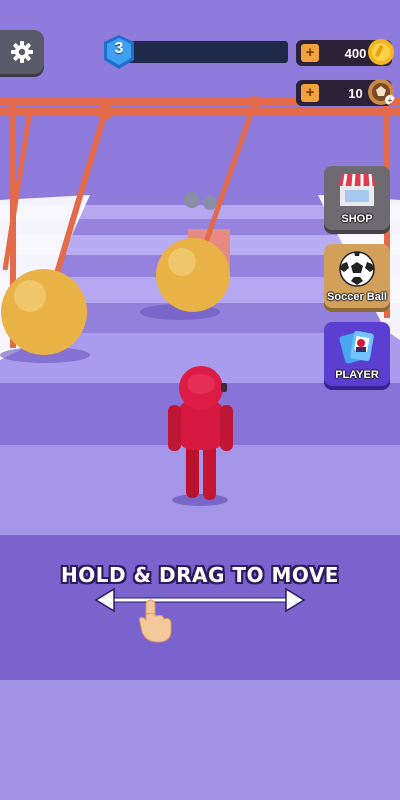 Image resolution: width=400 pixels, height=800 pixels. What do you see at coordinates (357, 219) in the screenshot?
I see `shop-label: SHOP` at bounding box center [357, 219].